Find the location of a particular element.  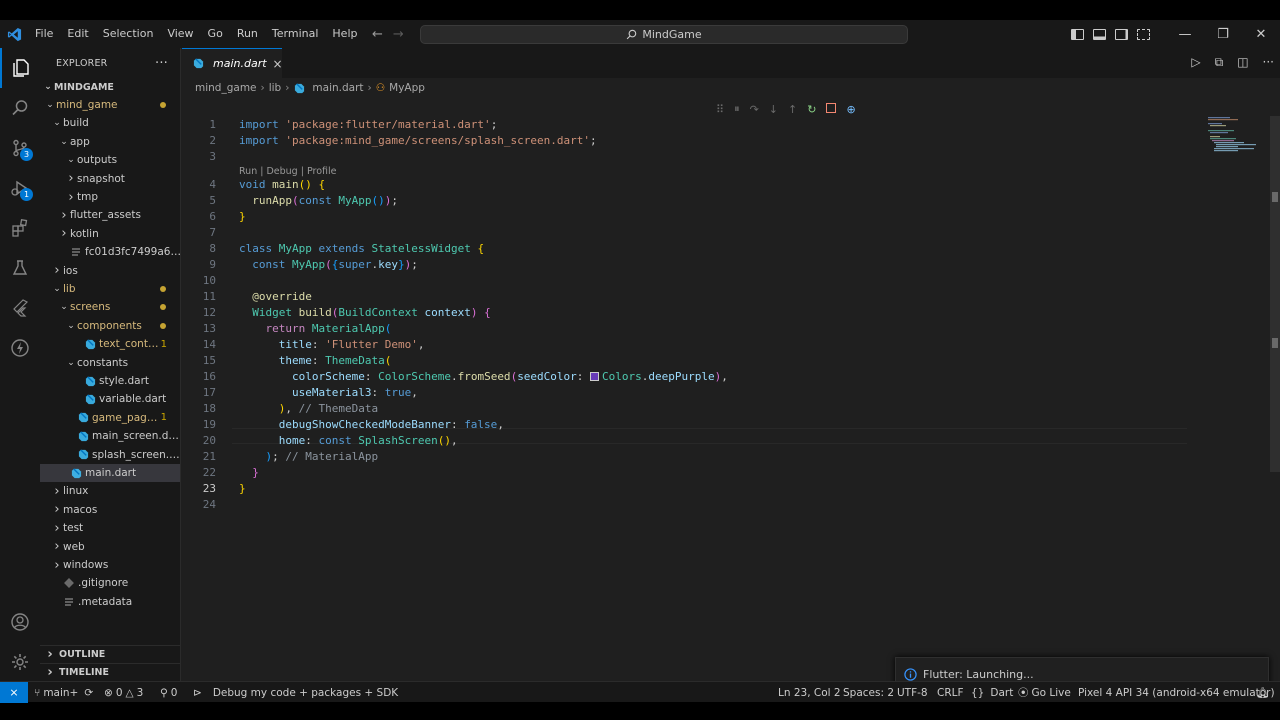

file-item: style.dart is located at coordinates (110, 381).